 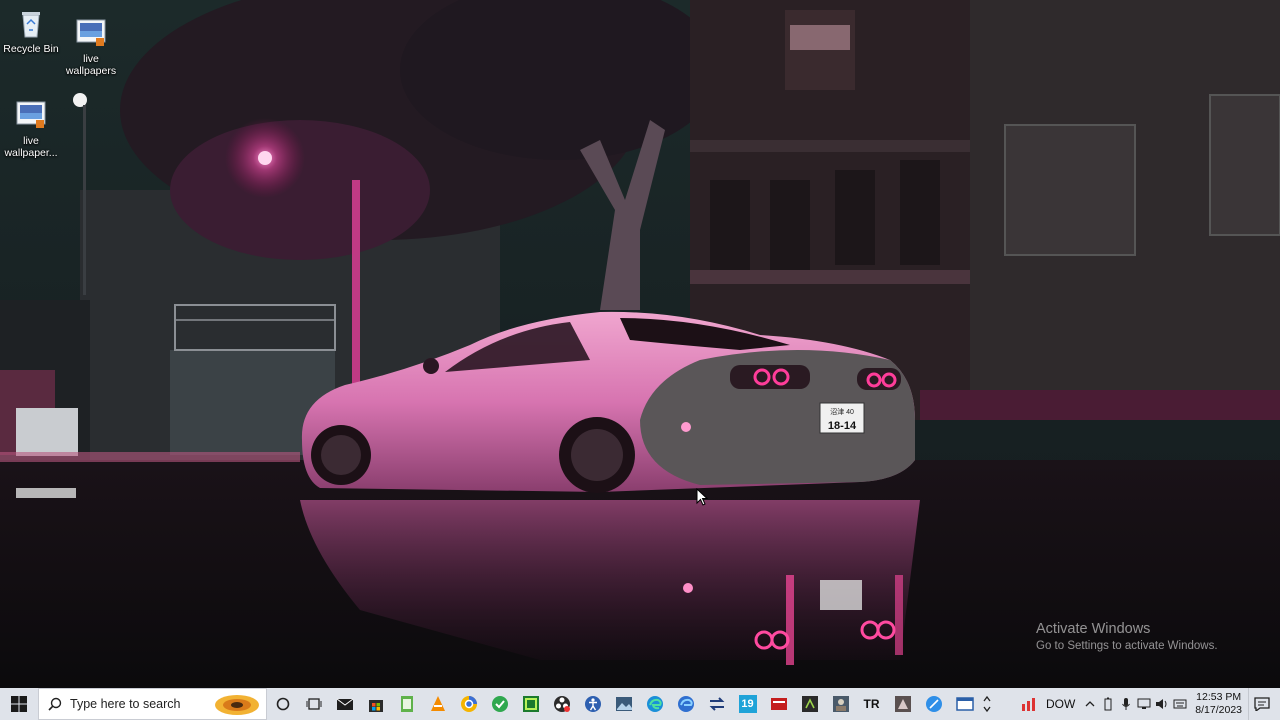 I want to click on blue-sphere-app-button, so click(x=933, y=704).